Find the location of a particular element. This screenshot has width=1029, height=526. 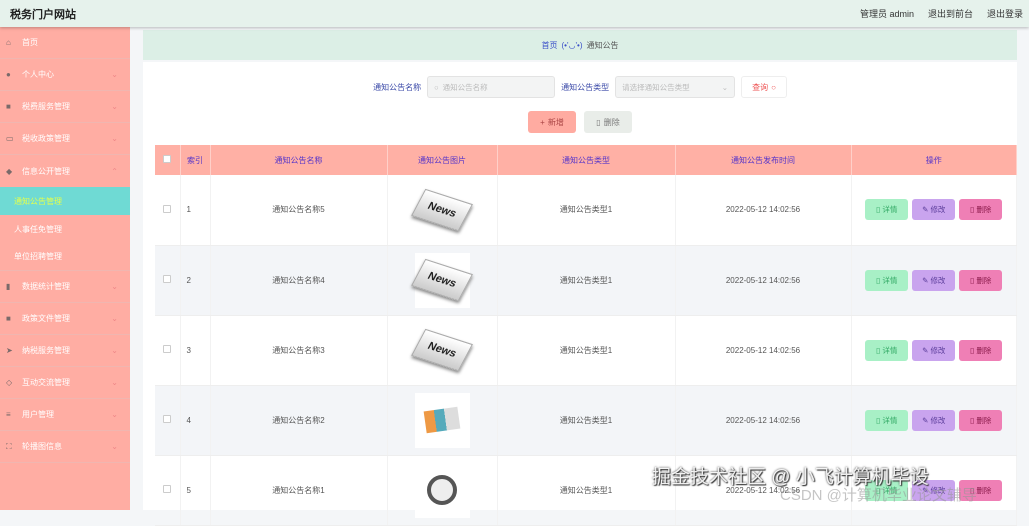

col-image: 通知公告图片 is located at coordinates (442, 160).